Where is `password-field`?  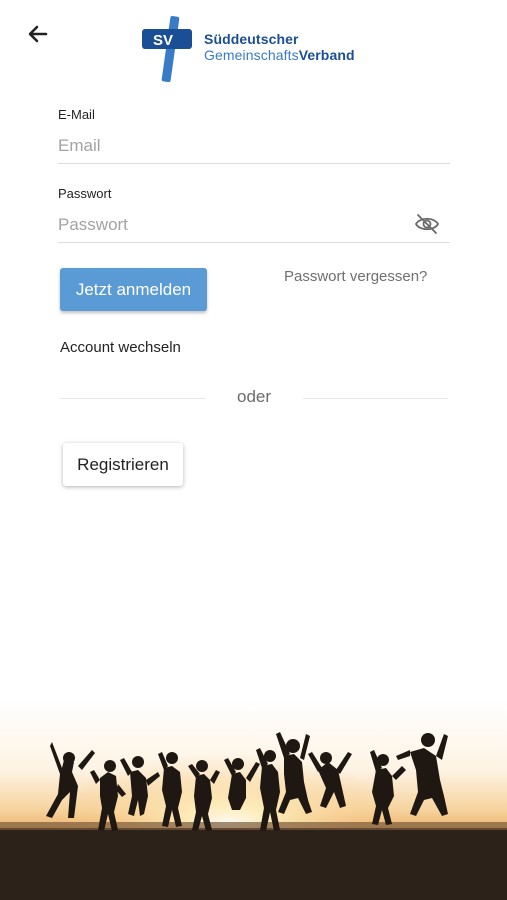 password-field is located at coordinates (254, 225).